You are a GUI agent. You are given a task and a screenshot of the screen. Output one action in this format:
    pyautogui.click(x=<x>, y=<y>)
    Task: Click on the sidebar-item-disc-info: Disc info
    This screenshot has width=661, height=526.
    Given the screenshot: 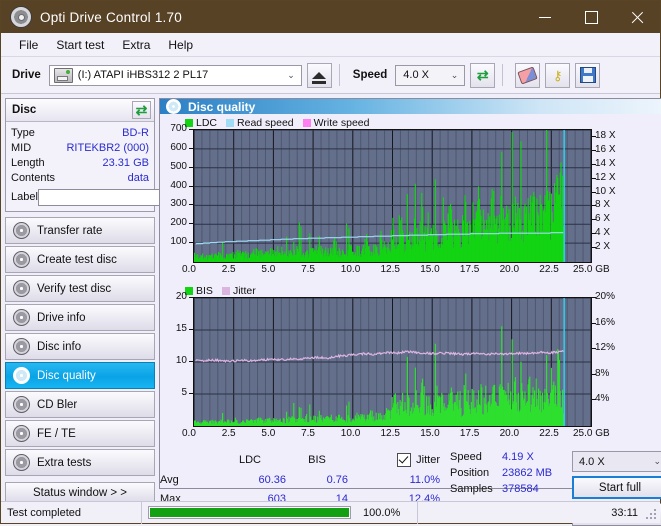 What is the action you would take?
    pyautogui.click(x=80, y=346)
    